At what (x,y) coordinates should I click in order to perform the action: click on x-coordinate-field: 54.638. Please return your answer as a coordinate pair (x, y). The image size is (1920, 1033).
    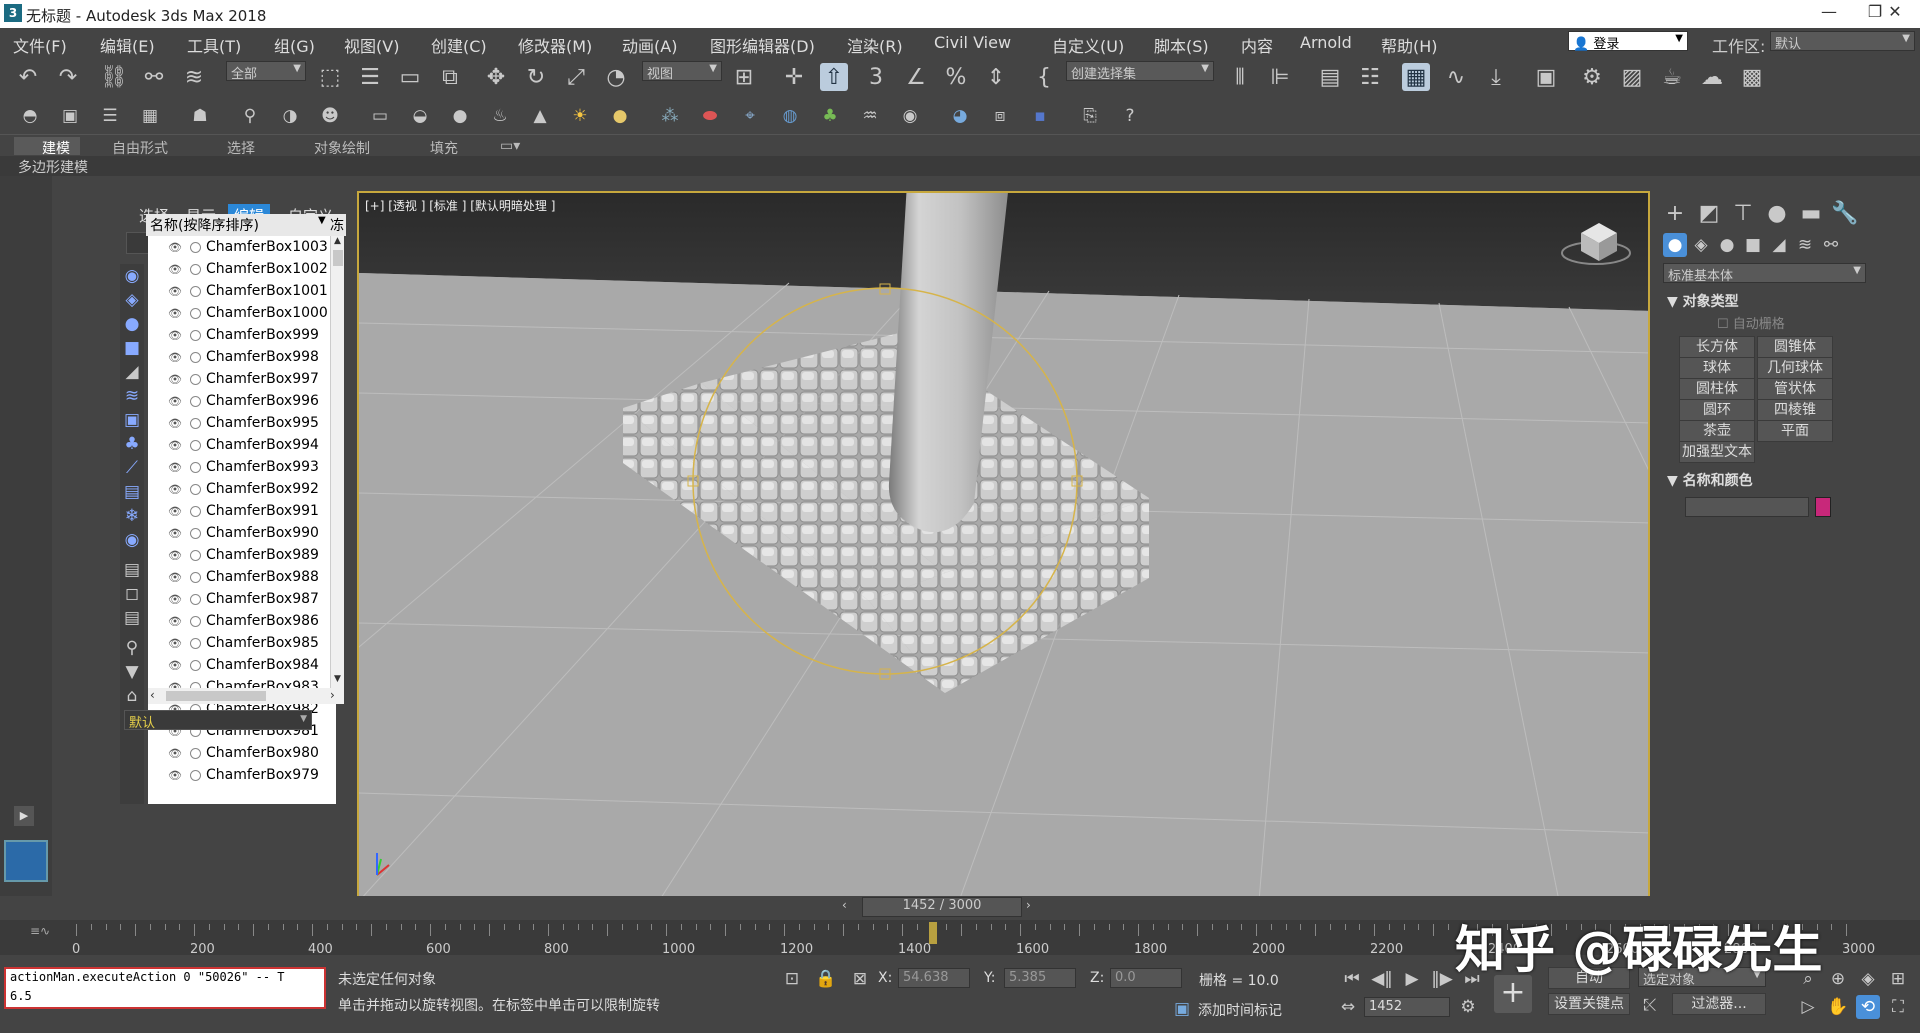
    Looking at the image, I should click on (934, 978).